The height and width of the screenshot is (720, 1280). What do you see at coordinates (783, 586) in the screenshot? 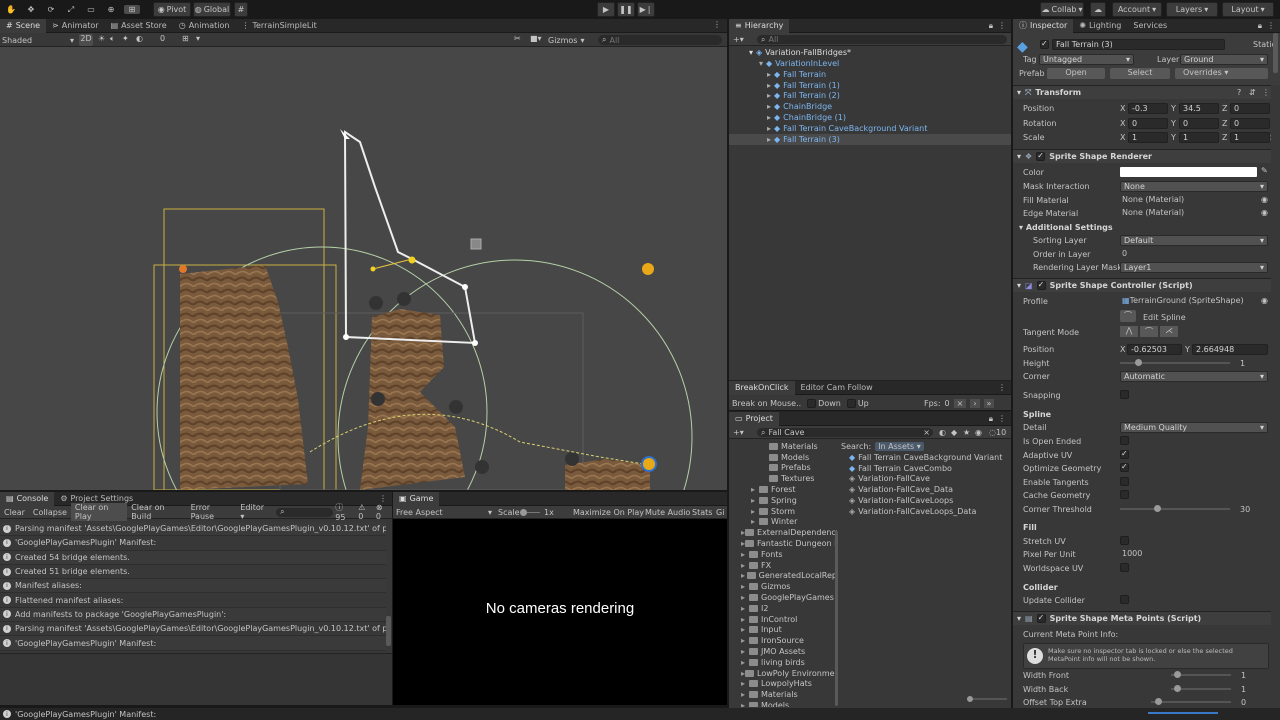
I see `folder-item: ▸ Gizmos` at bounding box center [783, 586].